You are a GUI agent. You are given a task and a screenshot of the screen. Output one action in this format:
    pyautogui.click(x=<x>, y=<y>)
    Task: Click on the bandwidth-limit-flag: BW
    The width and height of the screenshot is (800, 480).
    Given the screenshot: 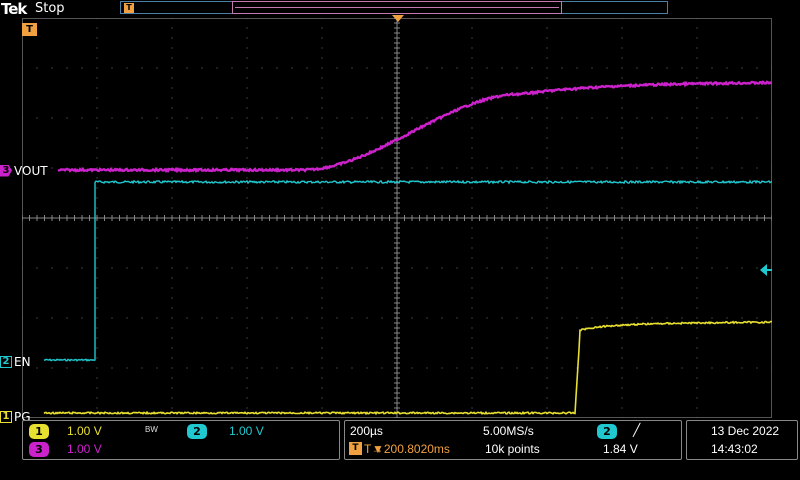 What is the action you would take?
    pyautogui.click(x=151, y=429)
    